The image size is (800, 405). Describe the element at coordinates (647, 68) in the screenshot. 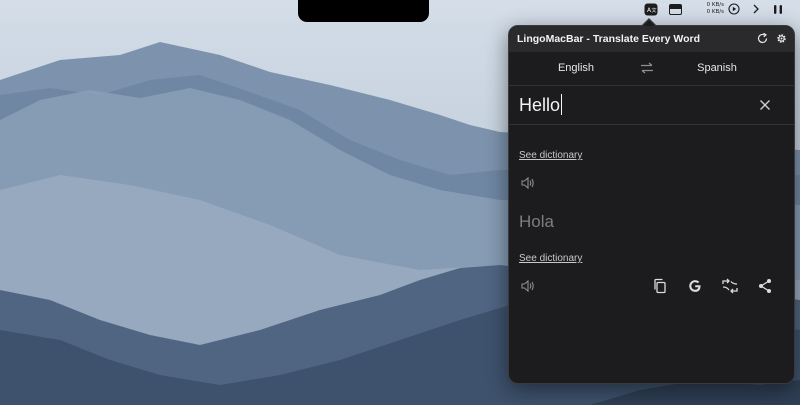

I see `swap-languages-icon` at that location.